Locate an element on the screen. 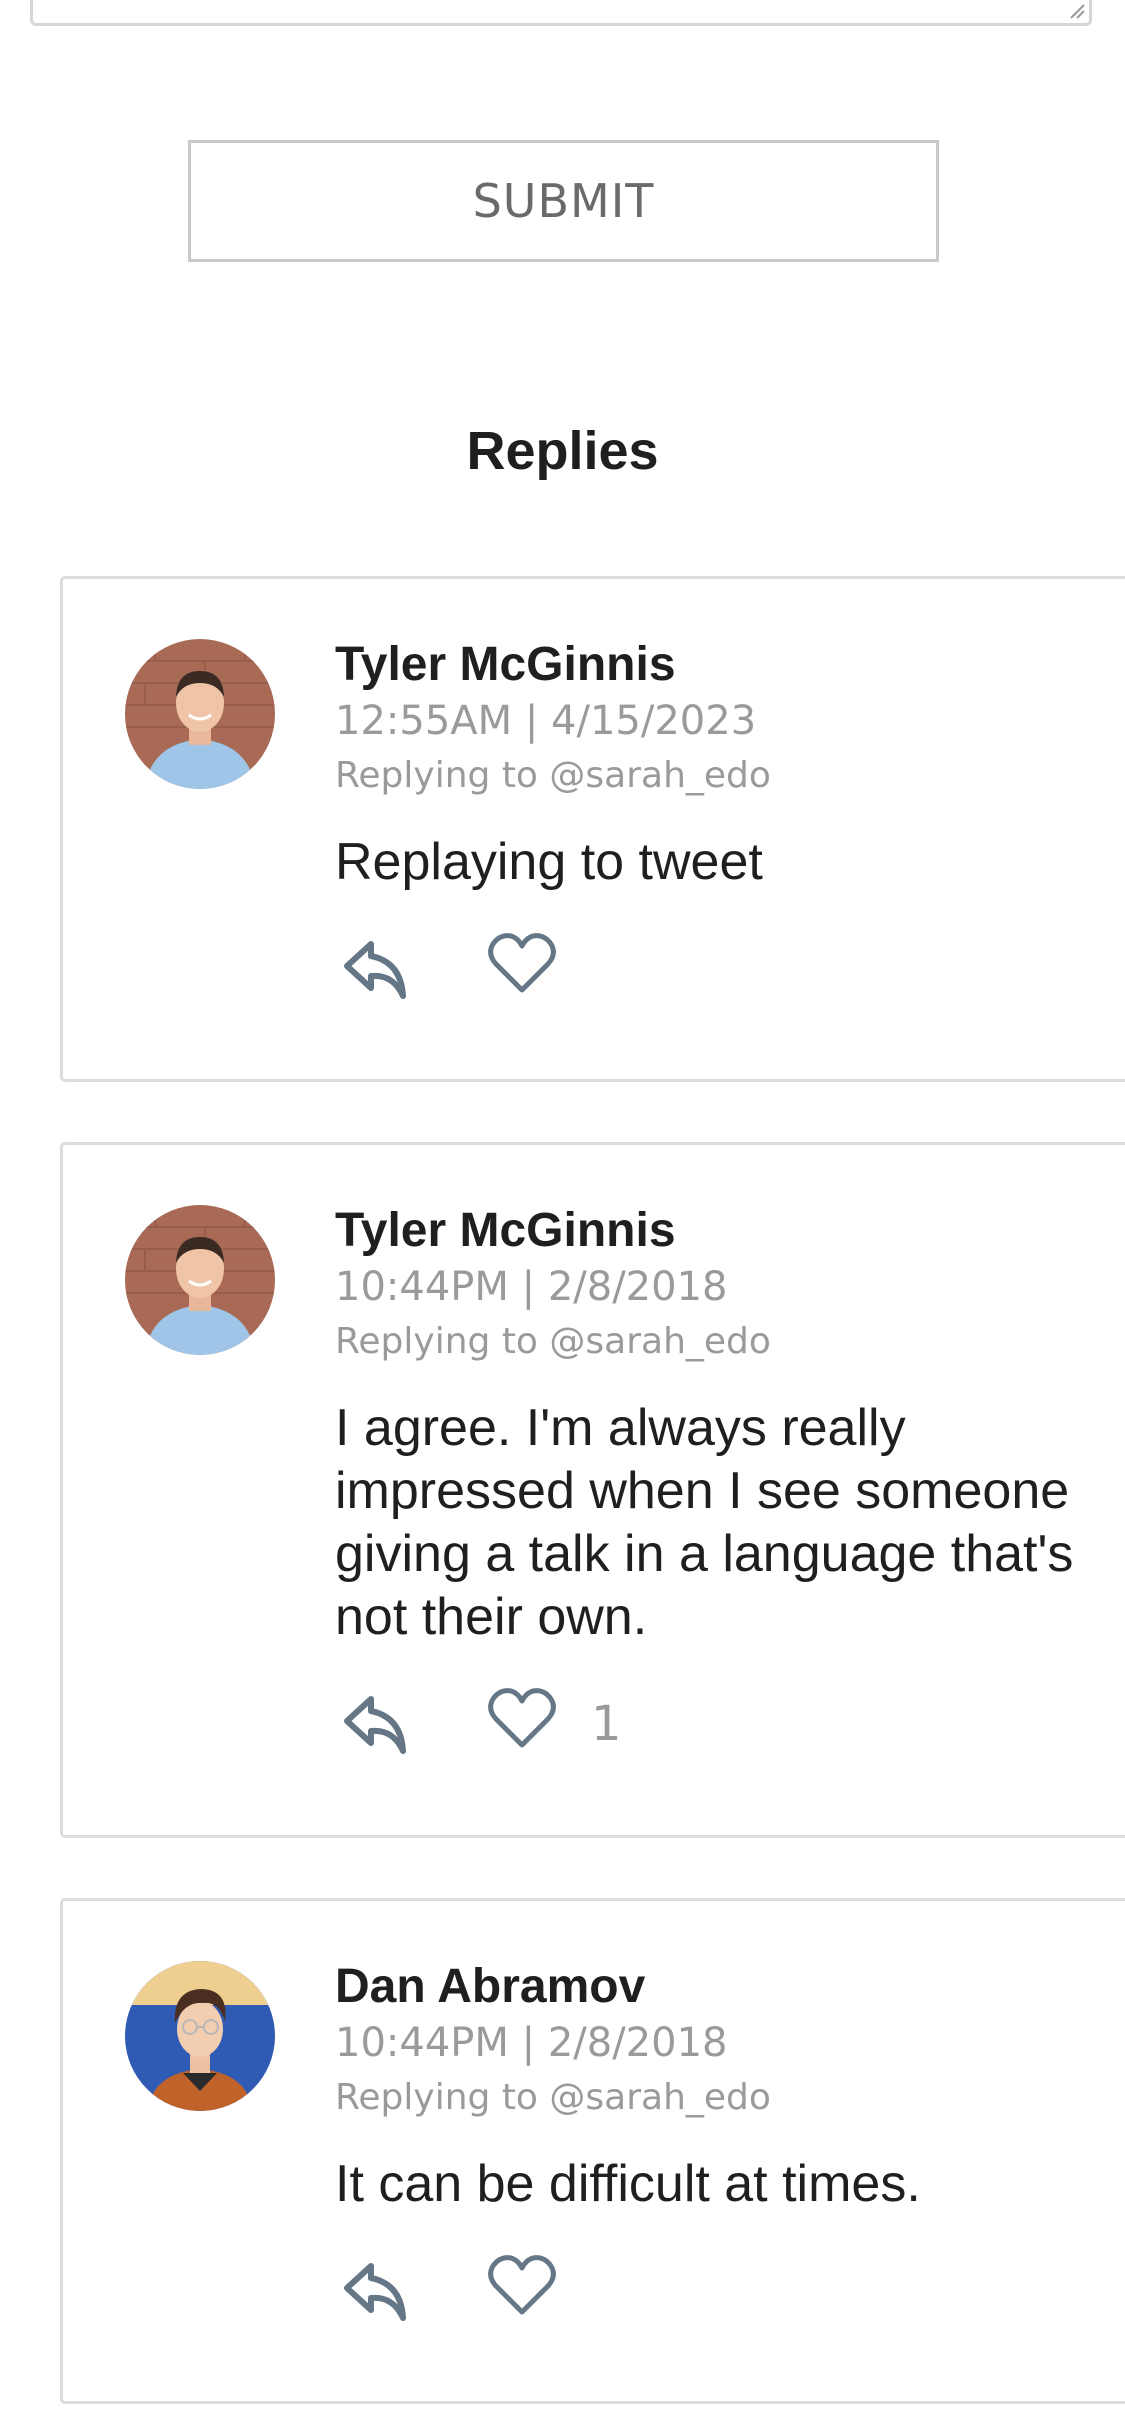  resize-grip-icon is located at coordinates (1076, 10).